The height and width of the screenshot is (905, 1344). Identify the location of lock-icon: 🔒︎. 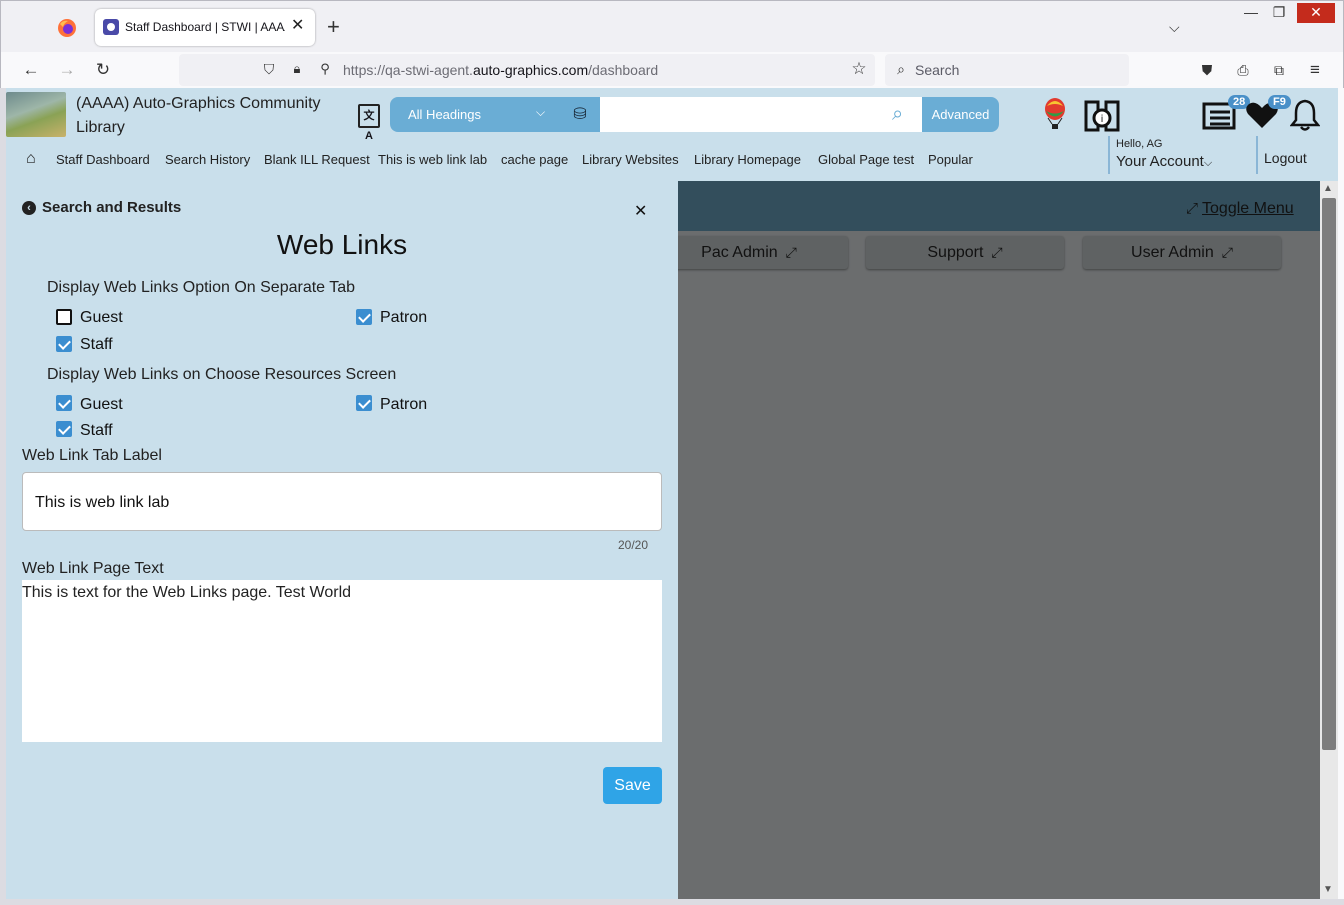
(297, 69).